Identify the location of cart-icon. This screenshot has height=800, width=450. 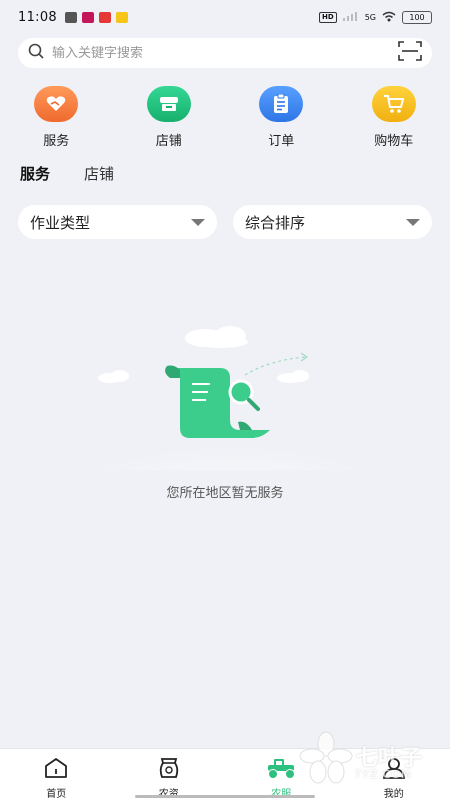
(393, 104).